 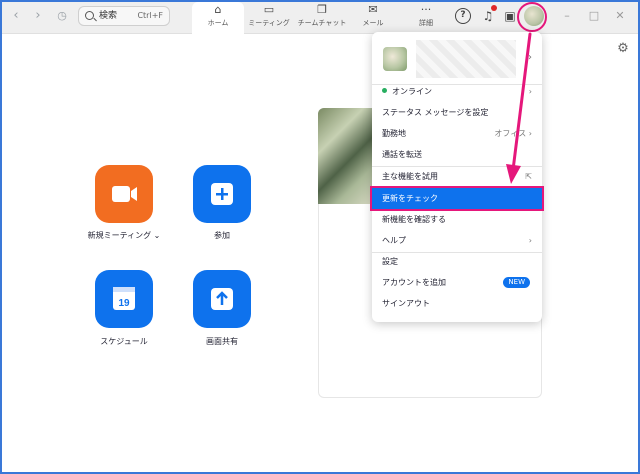 I want to click on annotation-arrow, so click(x=519, y=108).